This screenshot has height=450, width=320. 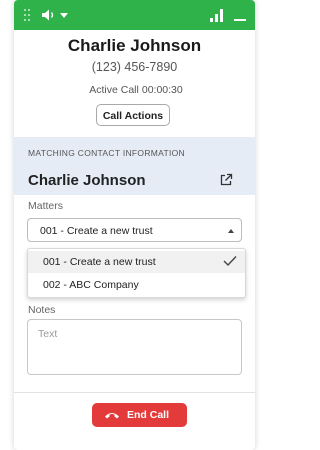 I want to click on call-status: Active Call 00:00:30, so click(x=134, y=90).